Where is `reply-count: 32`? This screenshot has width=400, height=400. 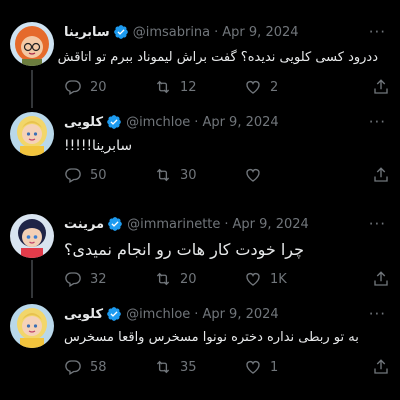 reply-count: 32 is located at coordinates (98, 279).